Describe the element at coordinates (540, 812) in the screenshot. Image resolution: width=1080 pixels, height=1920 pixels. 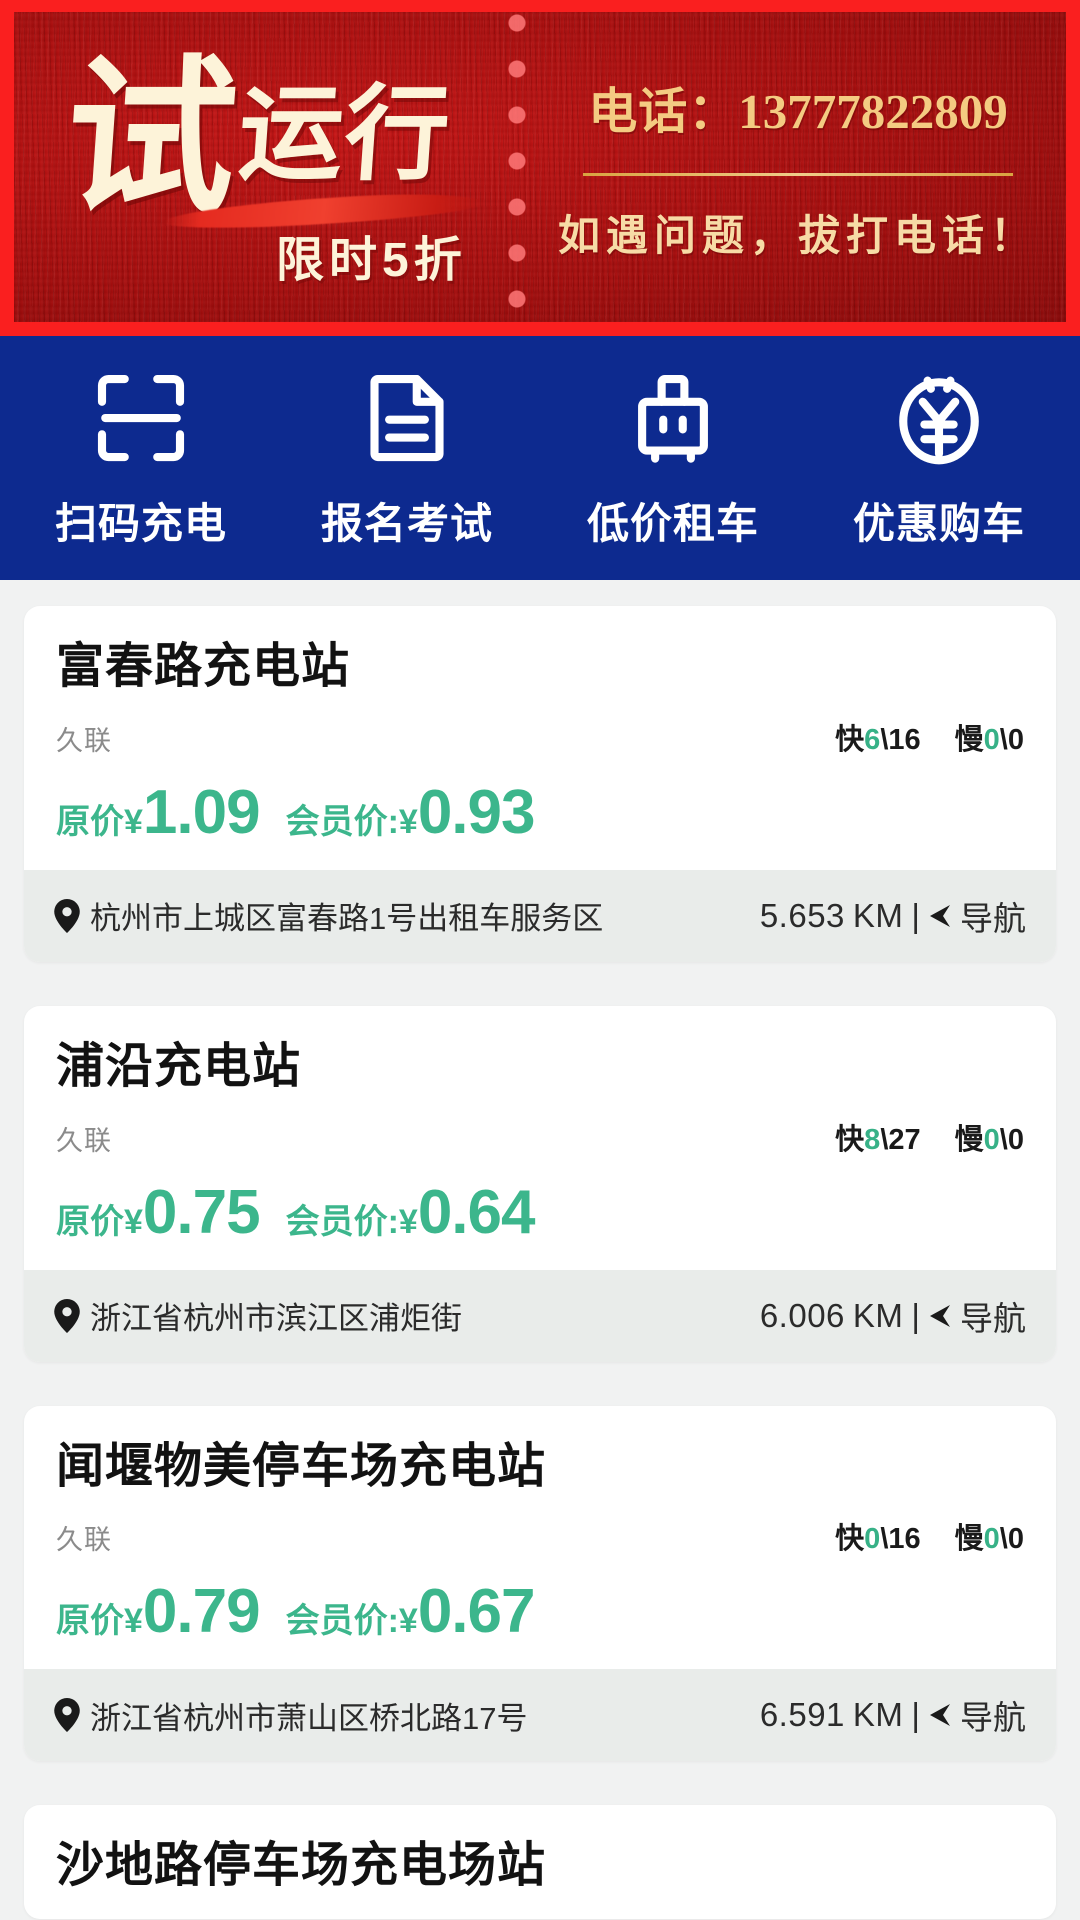
I see `station-price-row: 原价¥ 1.09 会员价:¥ 0.93` at that location.